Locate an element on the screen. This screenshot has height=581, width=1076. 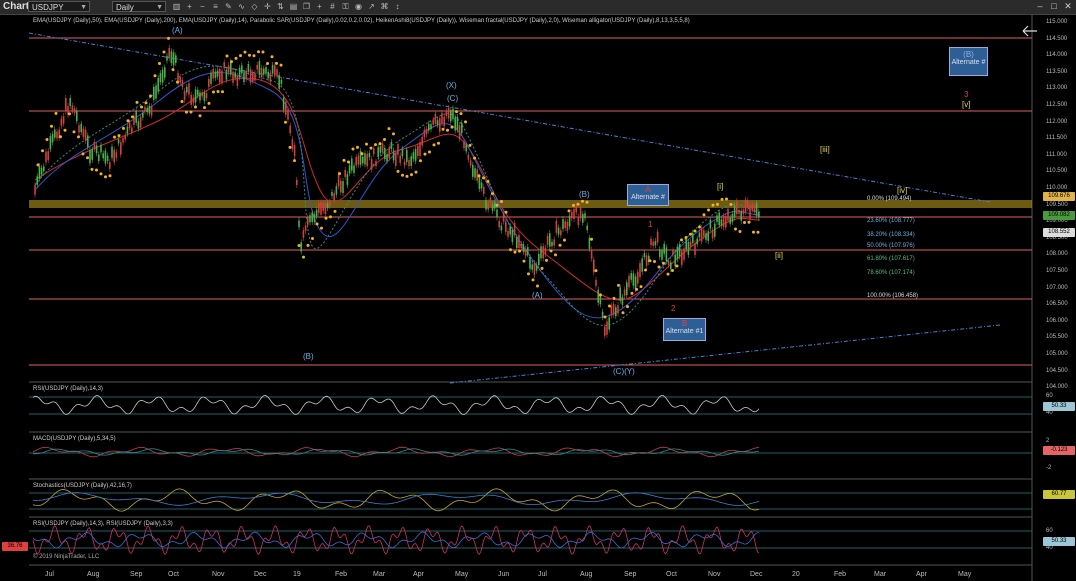
macd-axis-2: 2 is located at coordinates (1048, 441).